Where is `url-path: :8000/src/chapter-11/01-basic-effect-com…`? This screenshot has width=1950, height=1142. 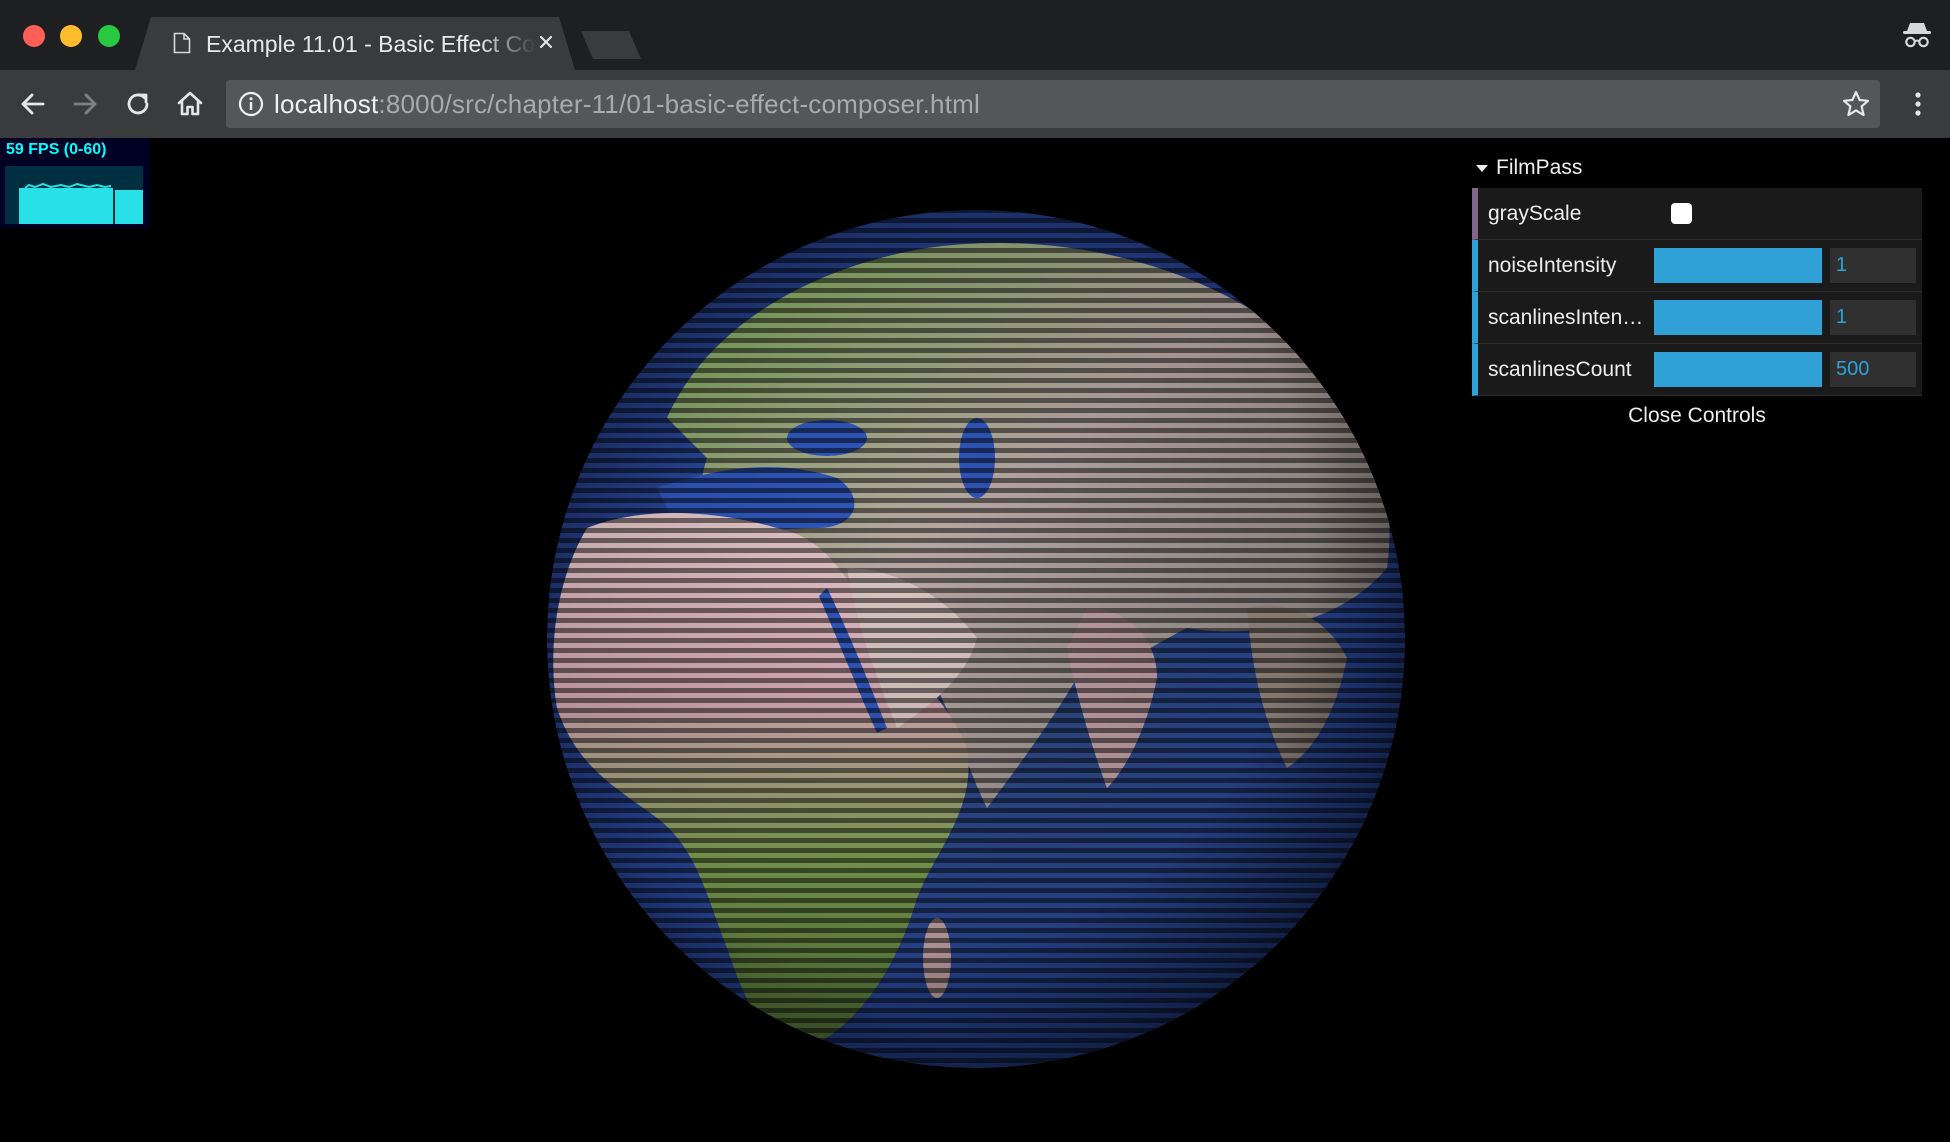 url-path: :8000/src/chapter-11/01-basic-effect-com… is located at coordinates (679, 104).